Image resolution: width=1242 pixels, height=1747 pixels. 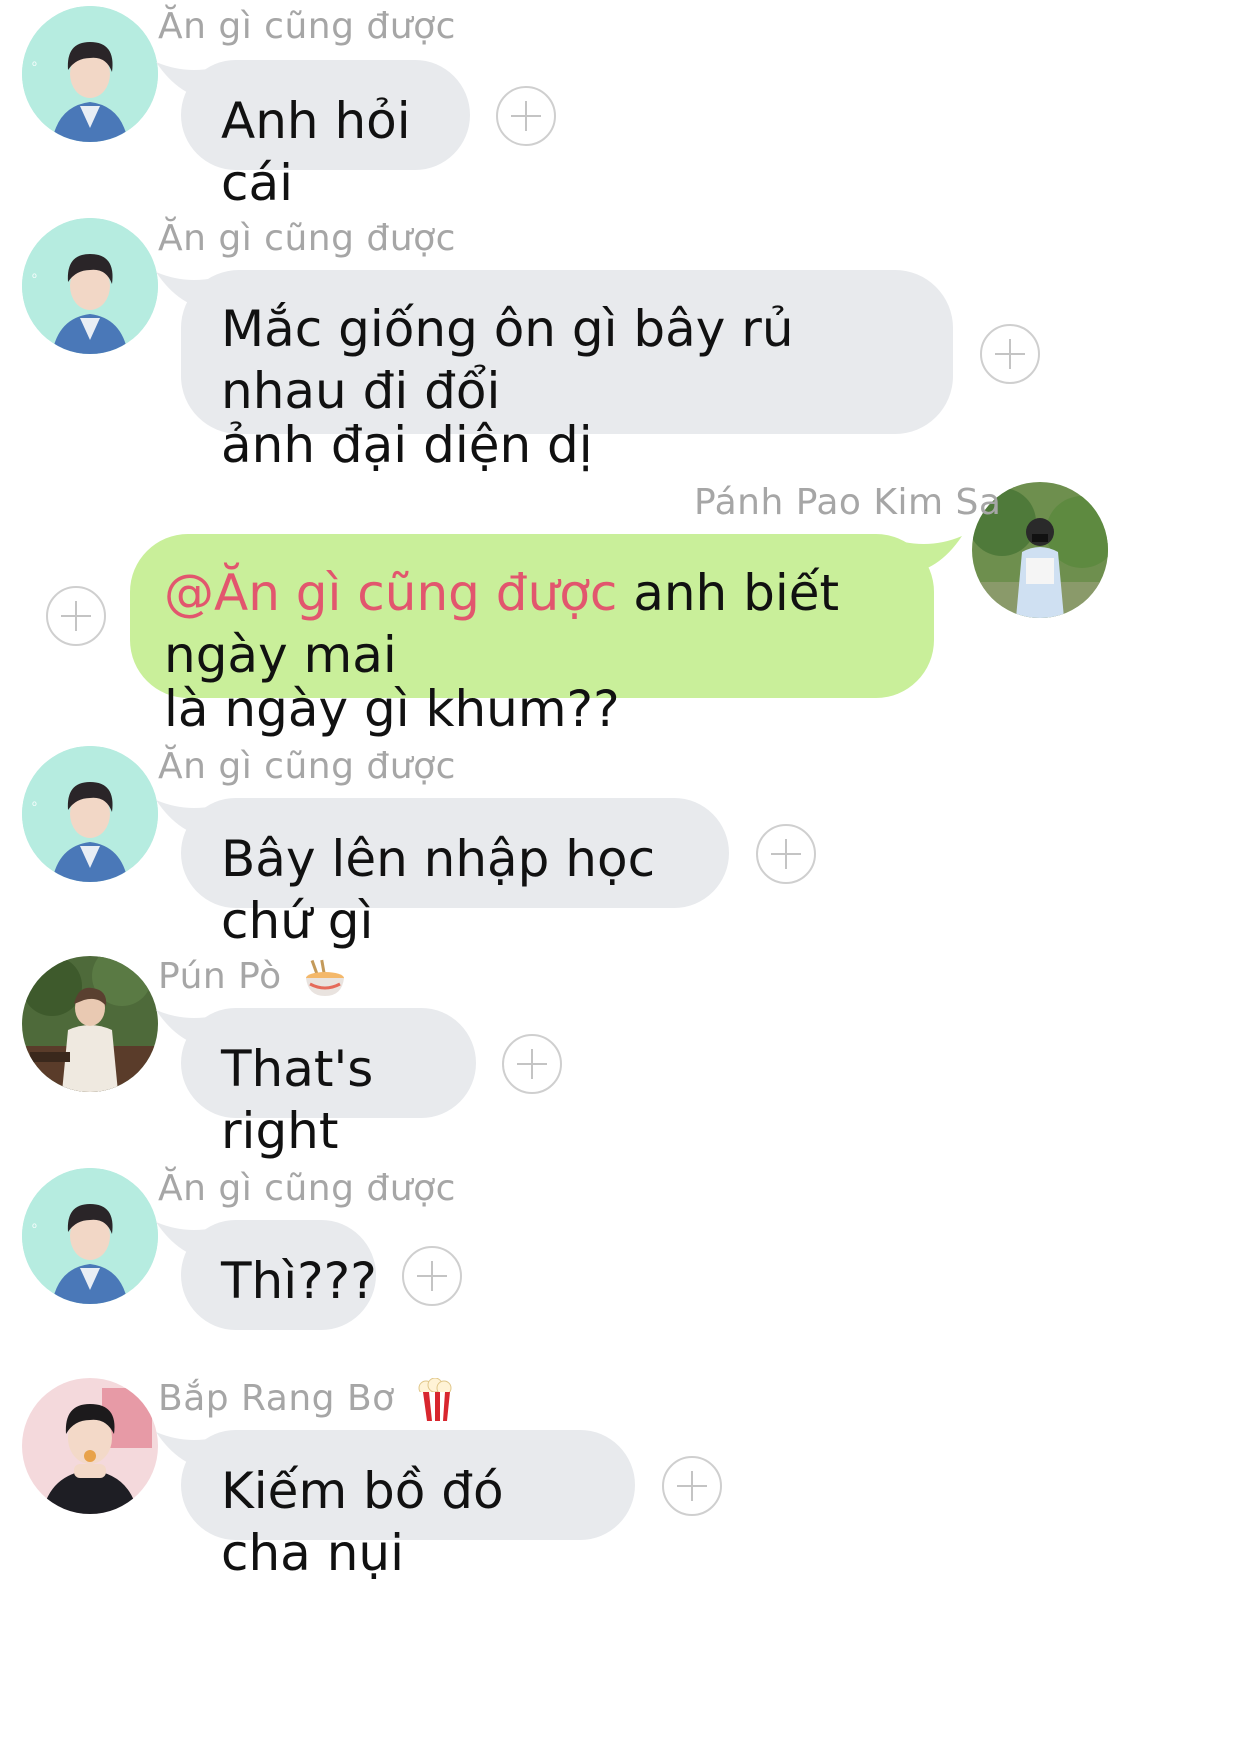 I want to click on message-text: That's right, so click(x=297, y=1100).